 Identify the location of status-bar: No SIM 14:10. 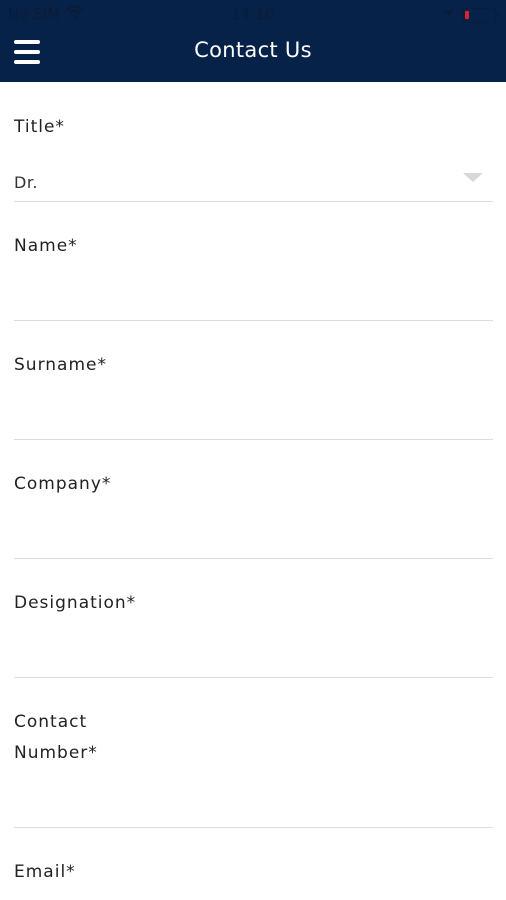
(253, 15).